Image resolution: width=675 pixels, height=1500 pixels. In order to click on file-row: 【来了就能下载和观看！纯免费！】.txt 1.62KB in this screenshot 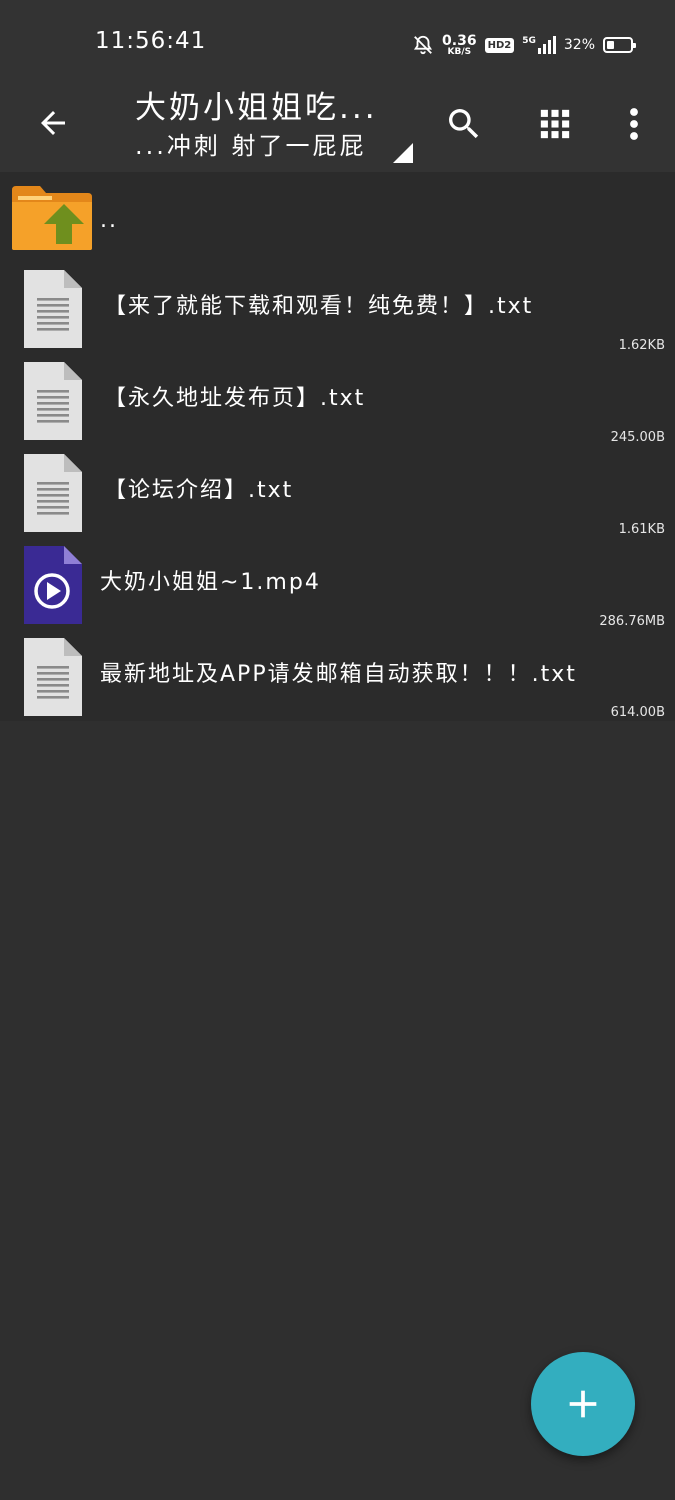, I will do `click(337, 310)`.